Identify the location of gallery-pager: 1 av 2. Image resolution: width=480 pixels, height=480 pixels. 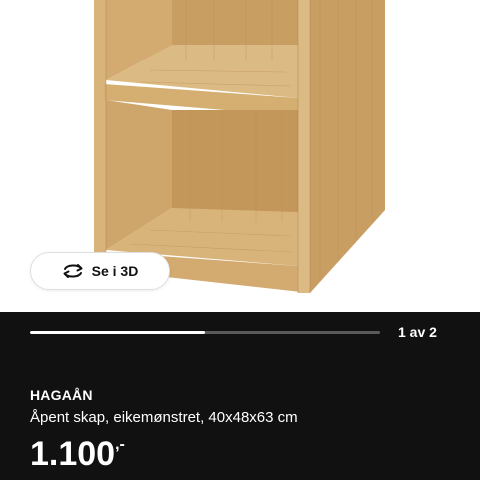
(417, 332).